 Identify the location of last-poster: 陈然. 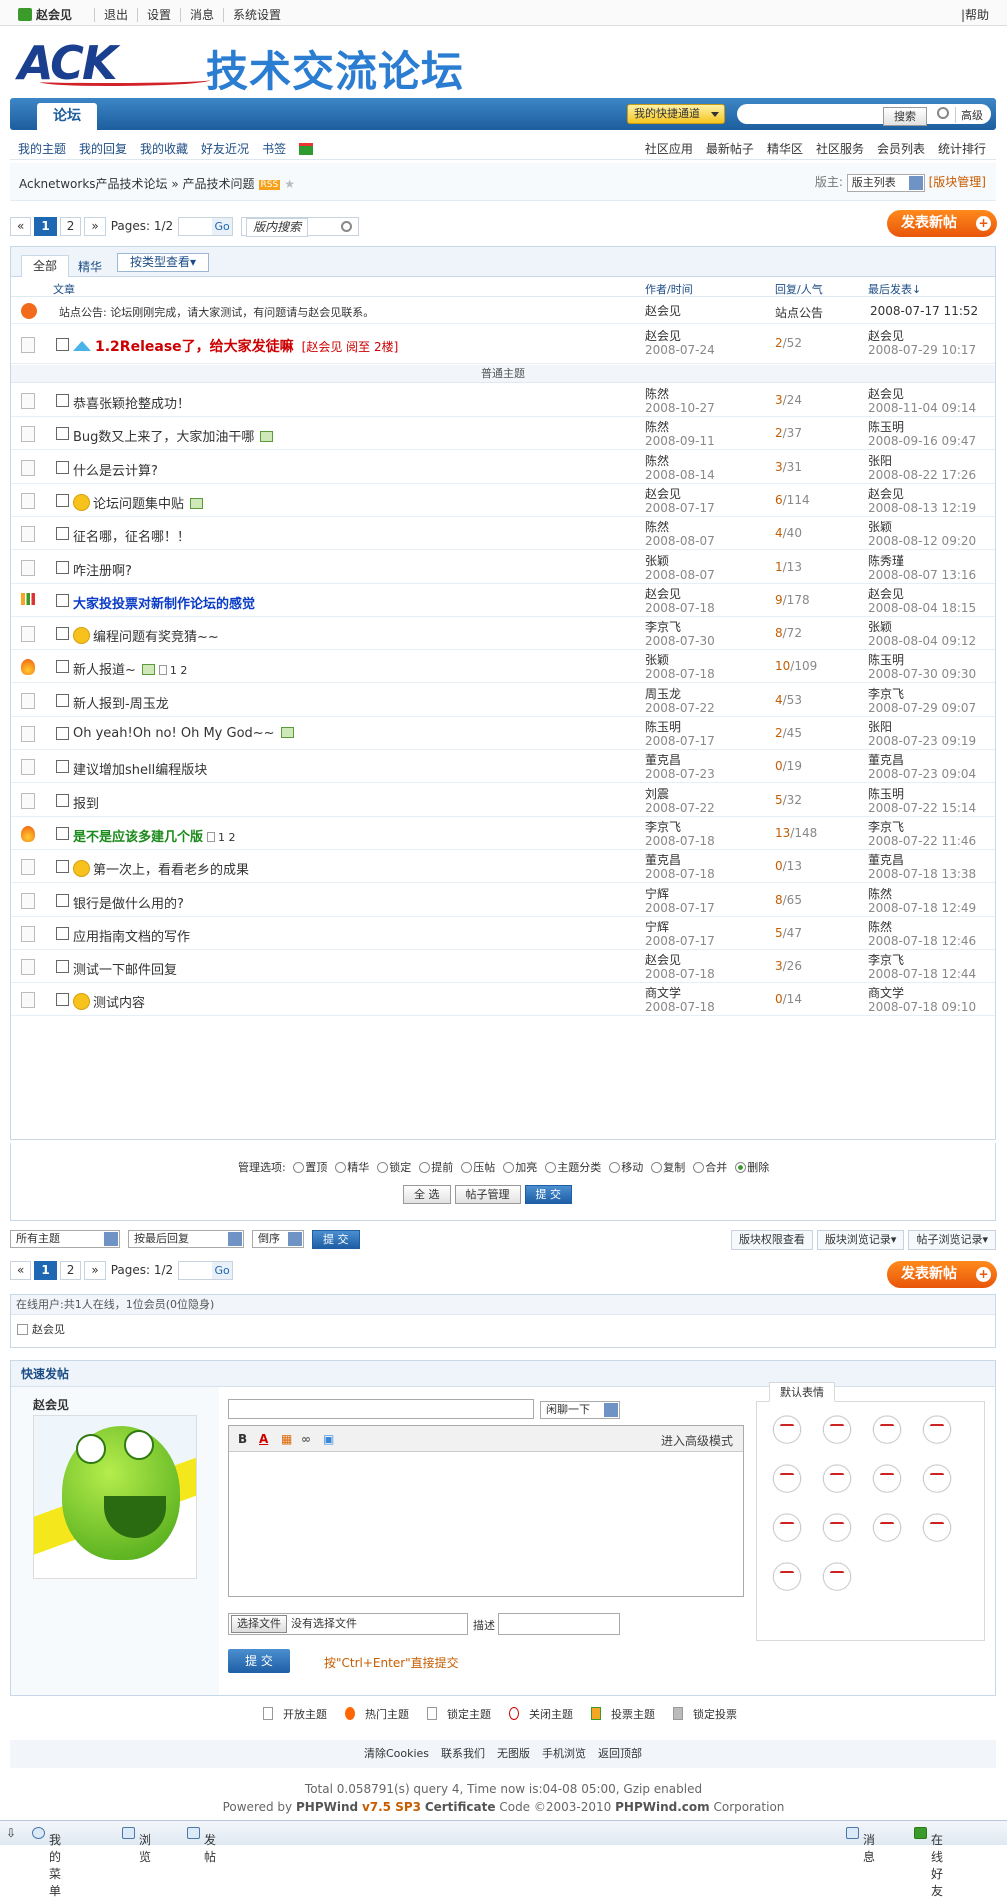
(880, 927).